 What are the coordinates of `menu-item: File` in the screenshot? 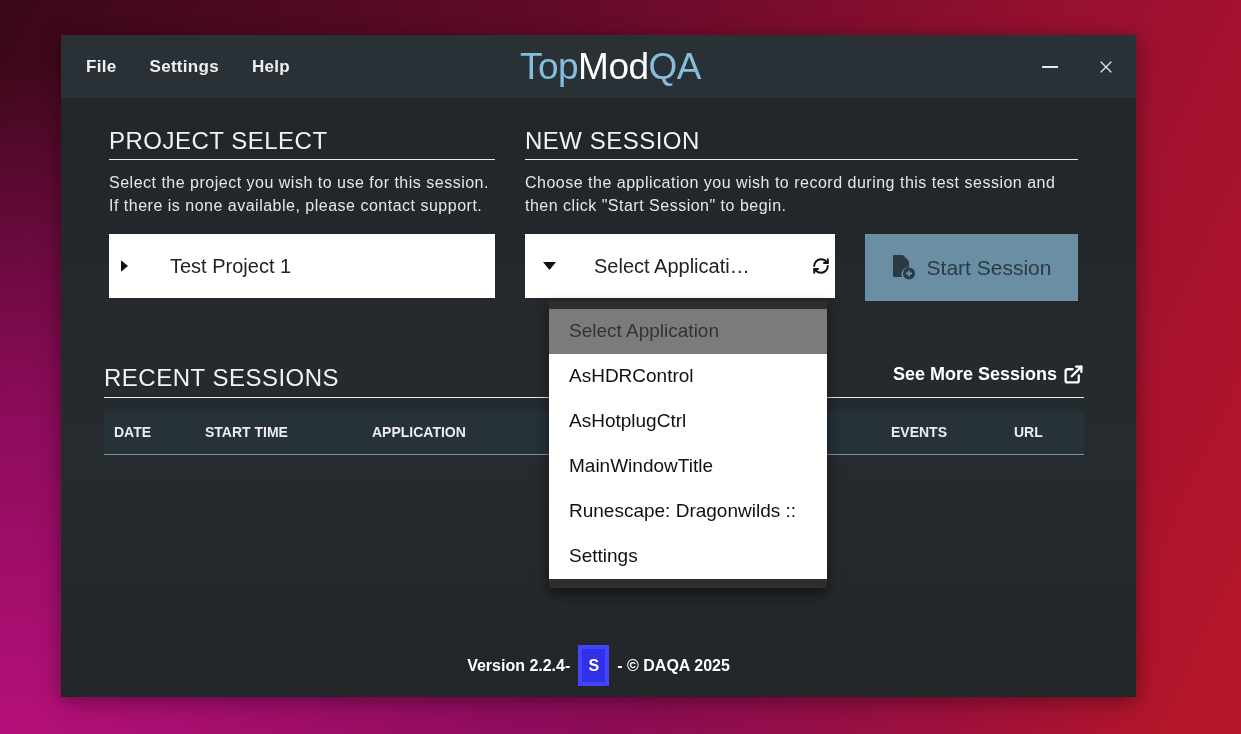 It's located at (101, 66).